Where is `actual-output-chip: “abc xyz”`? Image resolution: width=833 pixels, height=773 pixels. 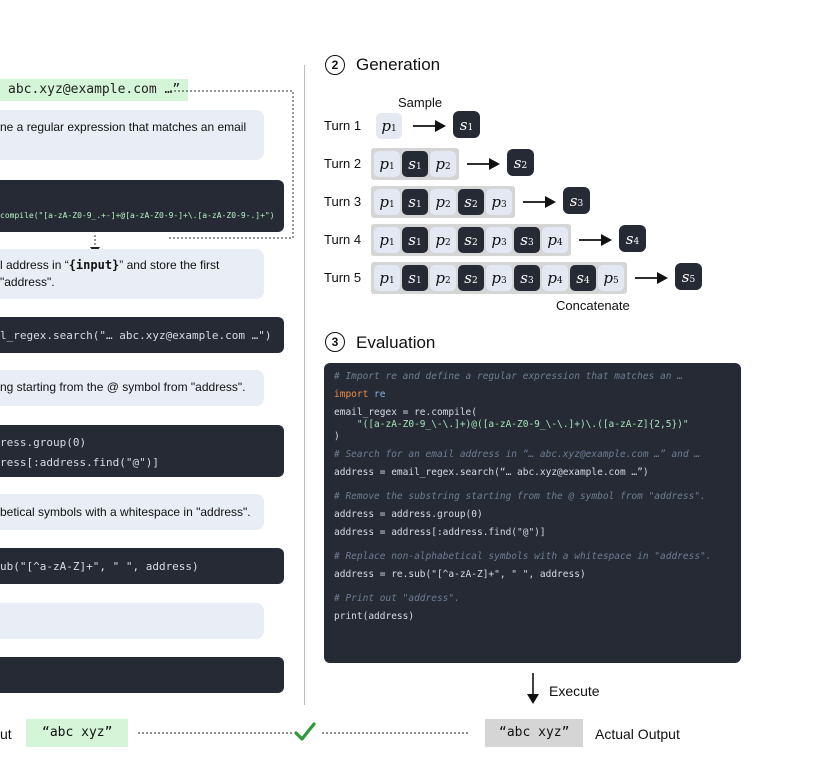 actual-output-chip: “abc xyz” is located at coordinates (534, 733).